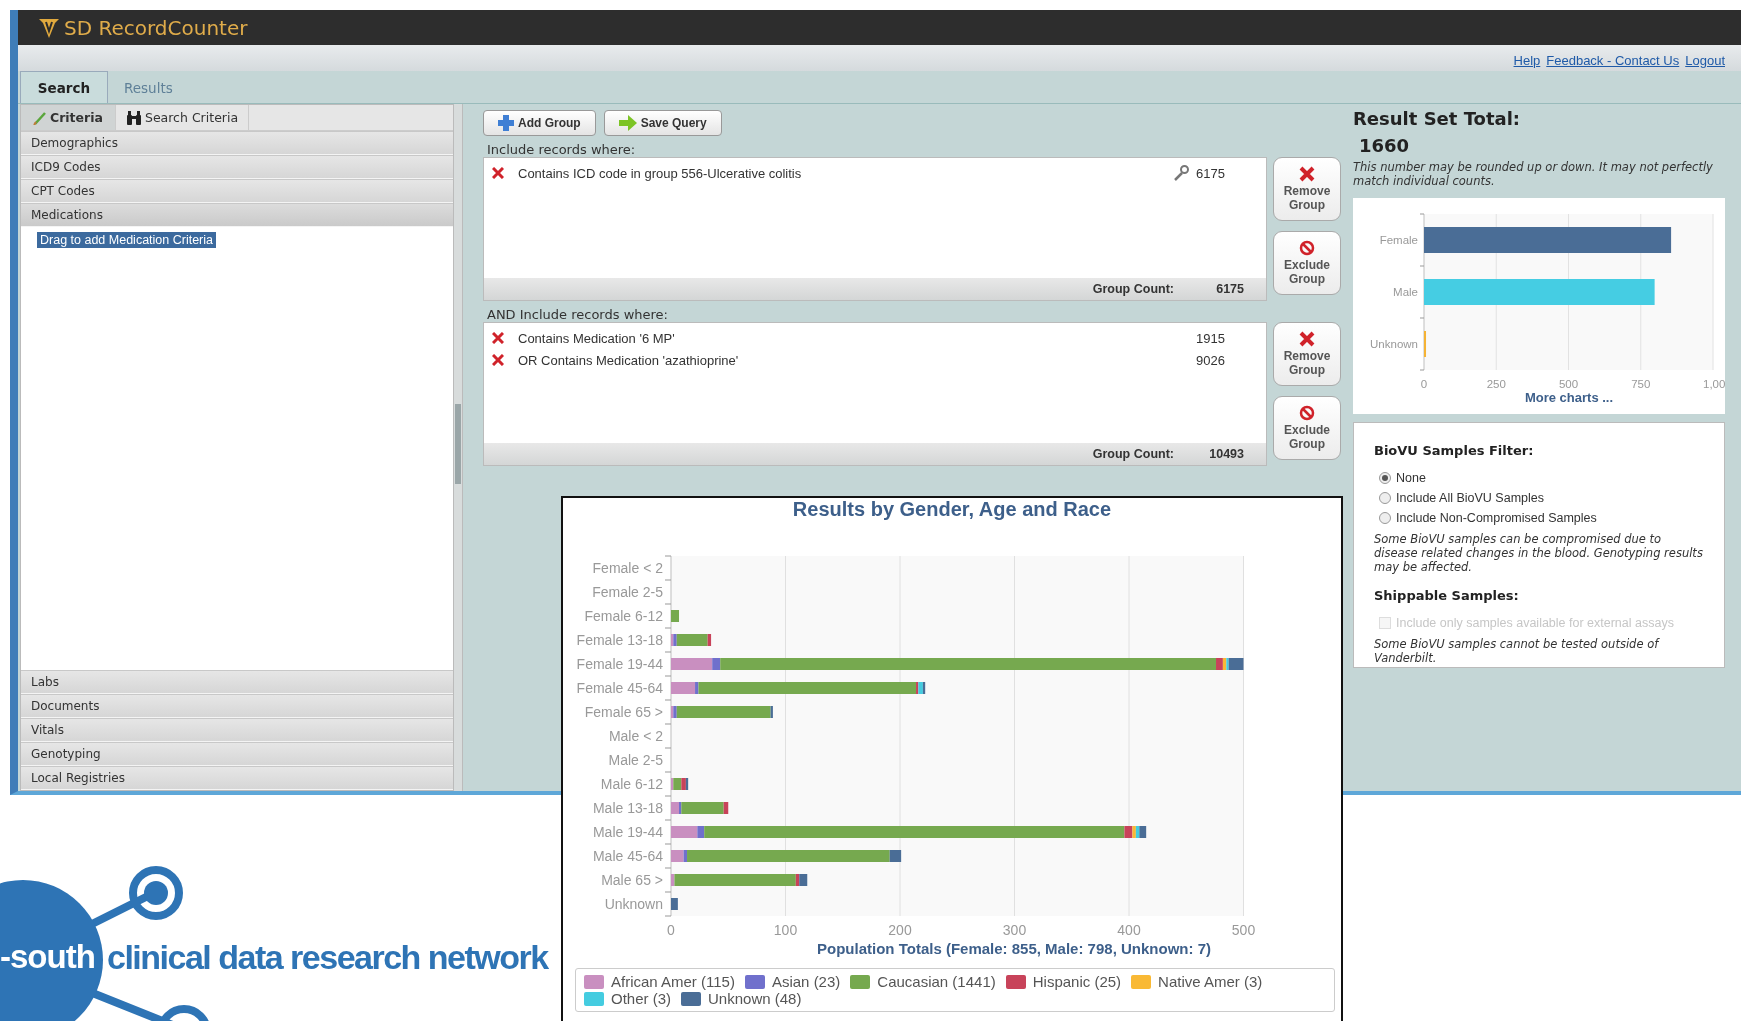  What do you see at coordinates (1129, 930) in the screenshot?
I see `tick-label: 400` at bounding box center [1129, 930].